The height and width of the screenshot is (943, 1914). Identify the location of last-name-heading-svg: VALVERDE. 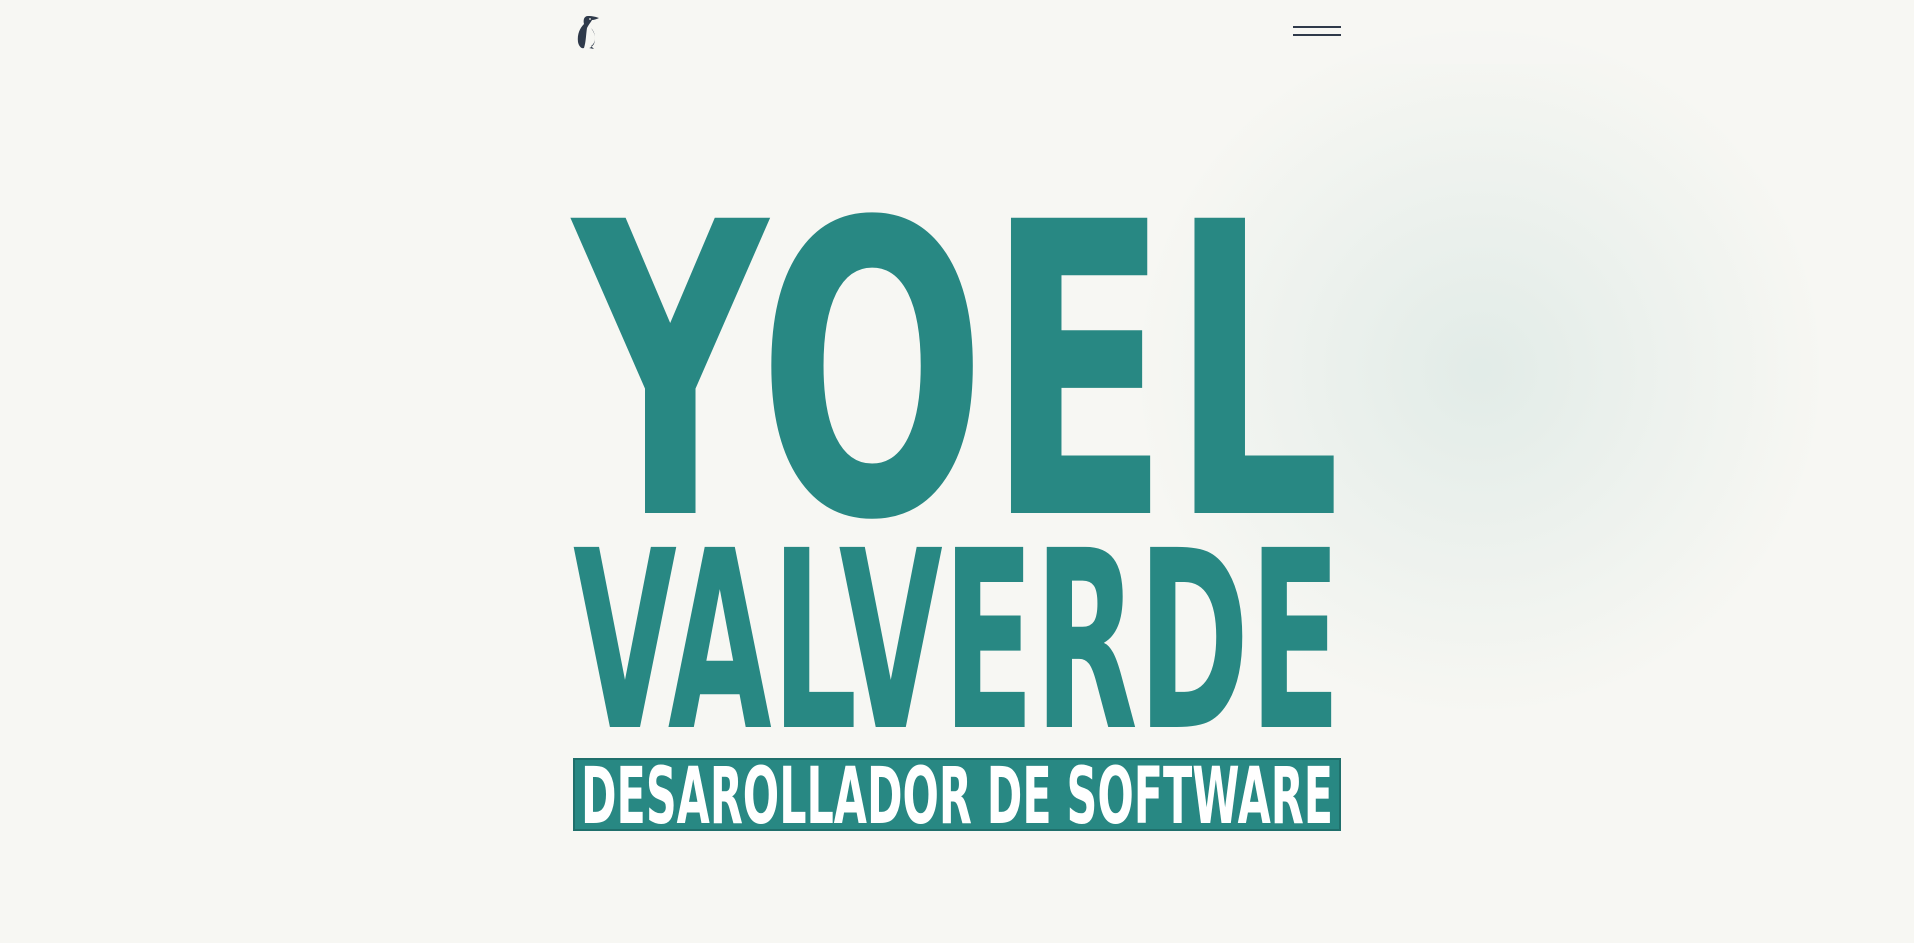
(957, 642).